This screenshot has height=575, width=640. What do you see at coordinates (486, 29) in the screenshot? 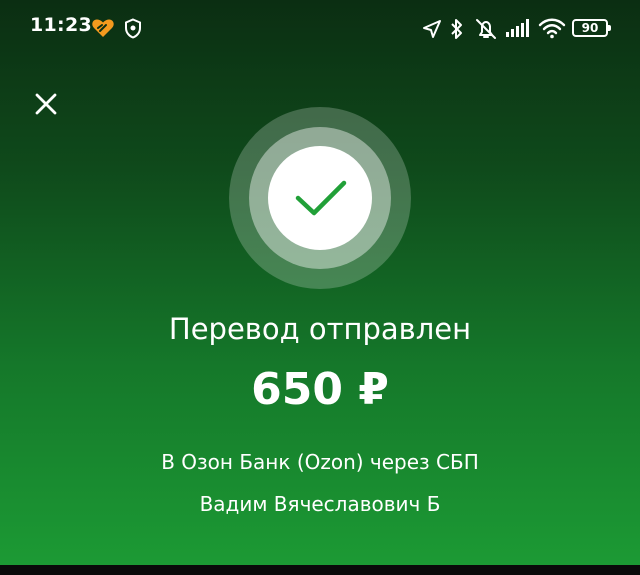
I see `alarm-off-icon` at bounding box center [486, 29].